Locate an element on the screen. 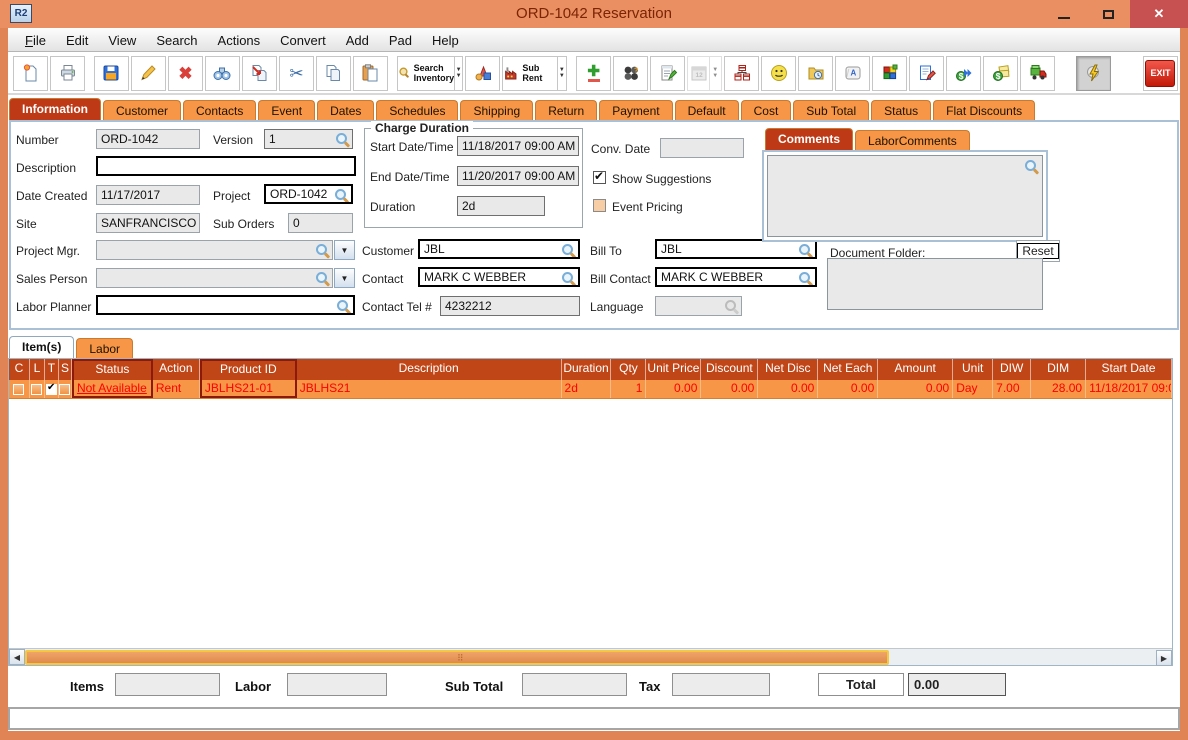 This screenshot has width=1188, height=740. exit-button: EXIT is located at coordinates (1160, 73).